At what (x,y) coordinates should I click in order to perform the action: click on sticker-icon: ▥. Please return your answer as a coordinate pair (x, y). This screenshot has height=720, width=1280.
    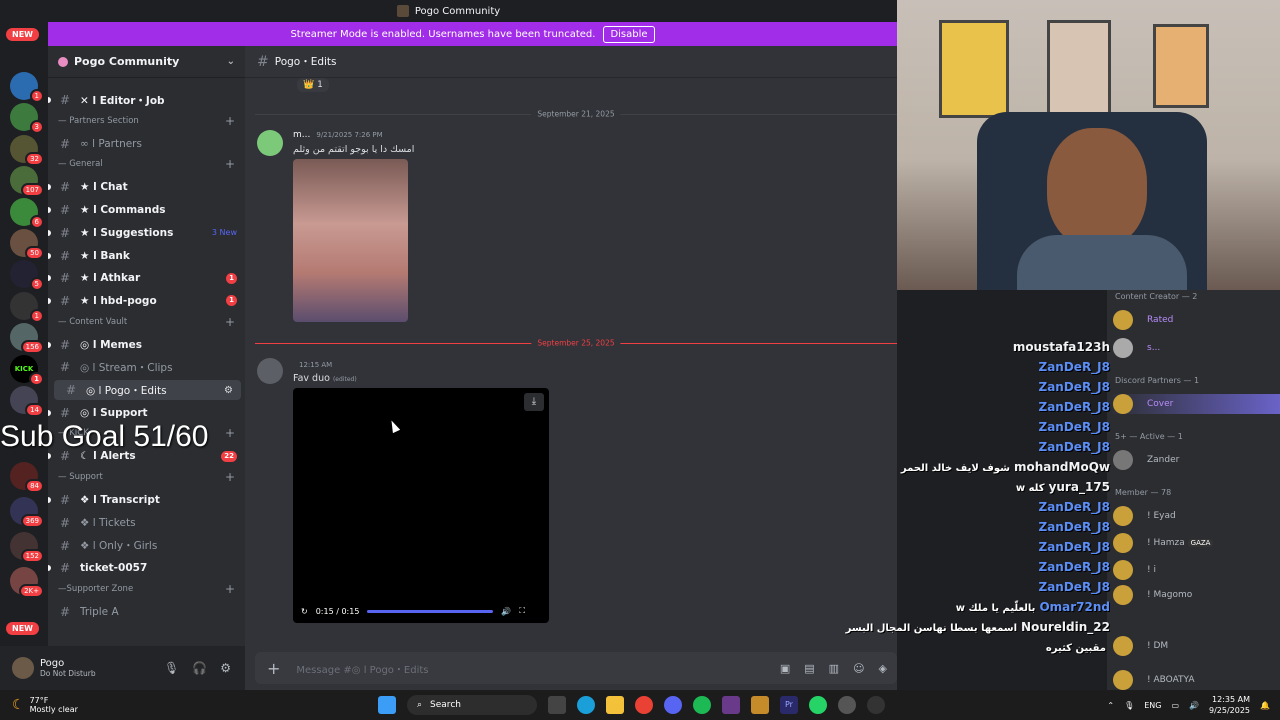
    Looking at the image, I should click on (834, 668).